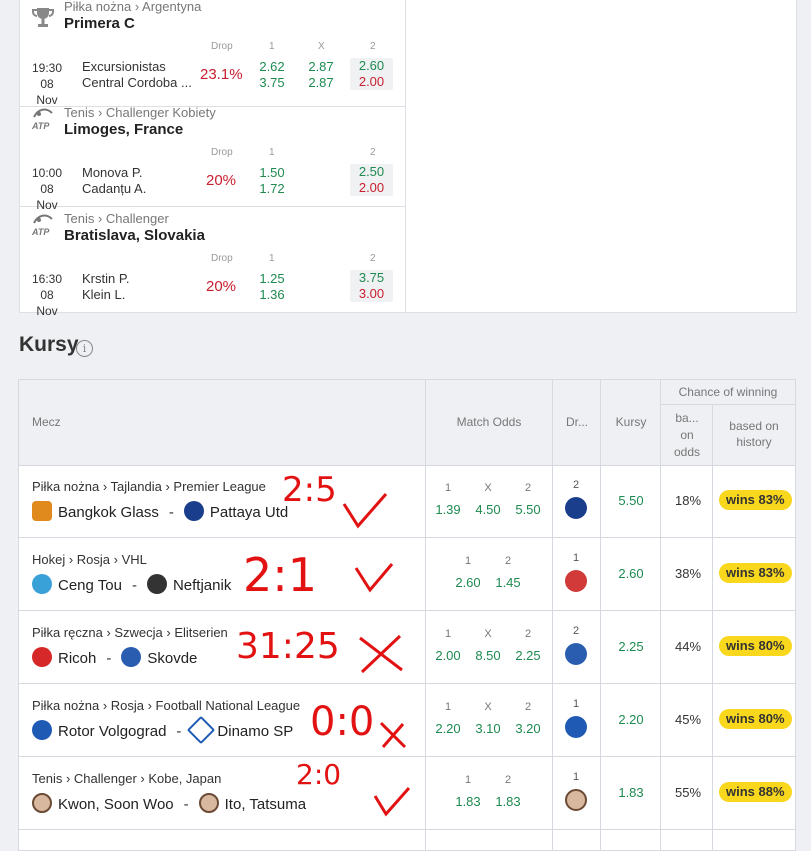  I want to click on header-based-odds: ba... on odds, so click(687, 435).